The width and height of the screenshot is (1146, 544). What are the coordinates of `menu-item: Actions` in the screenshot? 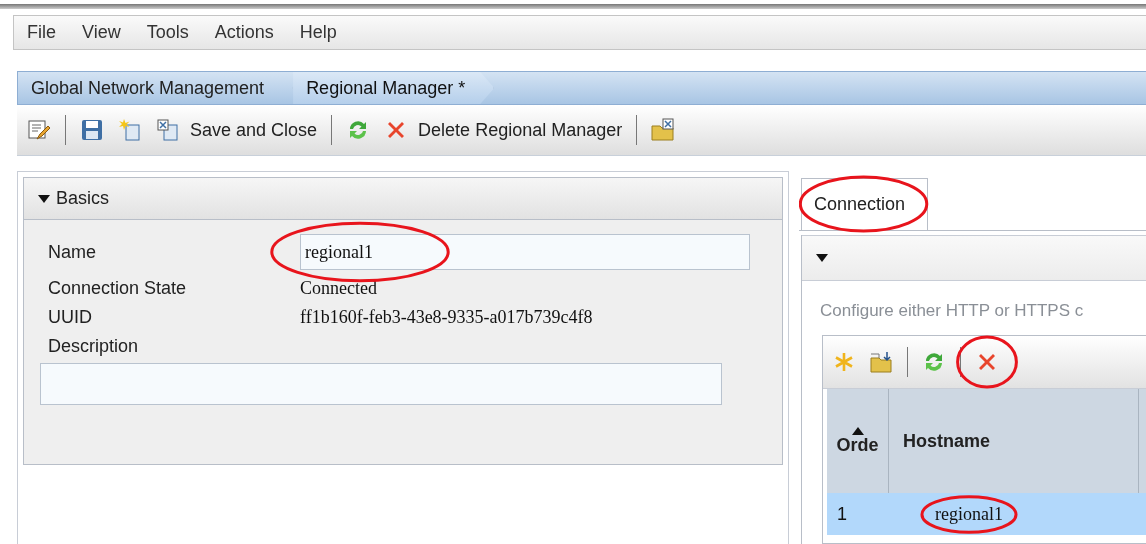 It's located at (244, 32).